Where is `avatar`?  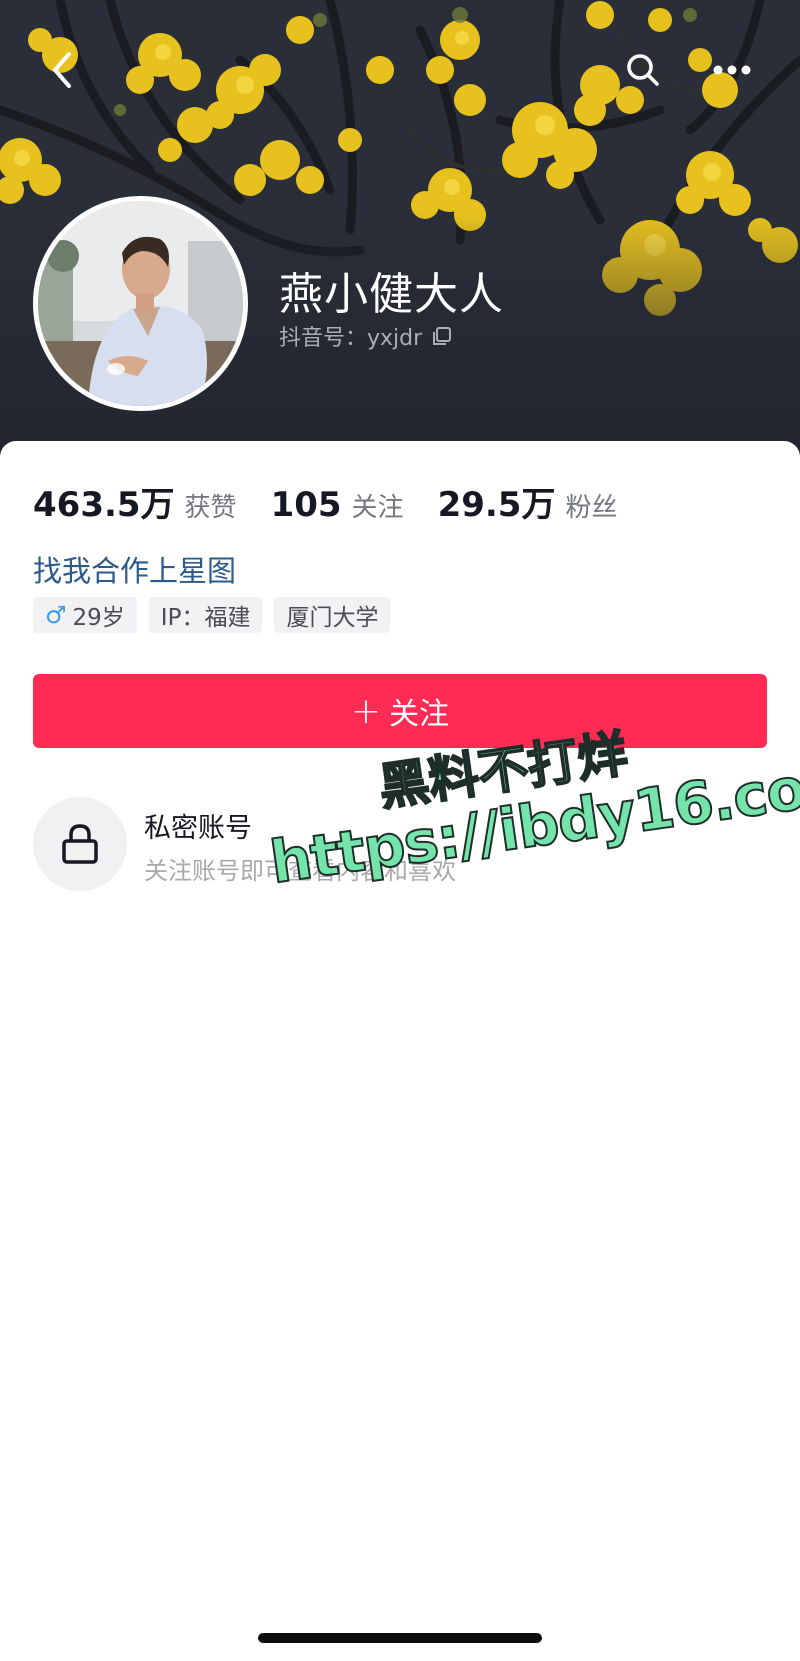
avatar is located at coordinates (140, 303).